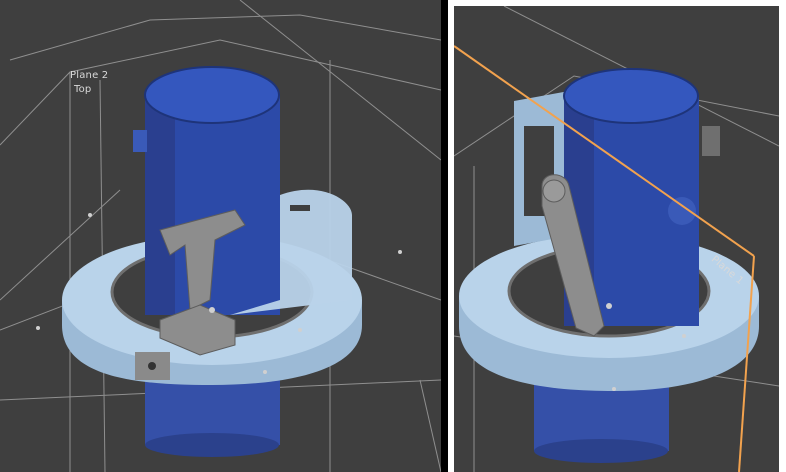 The image size is (786, 472). Describe the element at coordinates (89, 75) in the screenshot. I see `plane-2-label: Plane 2` at that location.